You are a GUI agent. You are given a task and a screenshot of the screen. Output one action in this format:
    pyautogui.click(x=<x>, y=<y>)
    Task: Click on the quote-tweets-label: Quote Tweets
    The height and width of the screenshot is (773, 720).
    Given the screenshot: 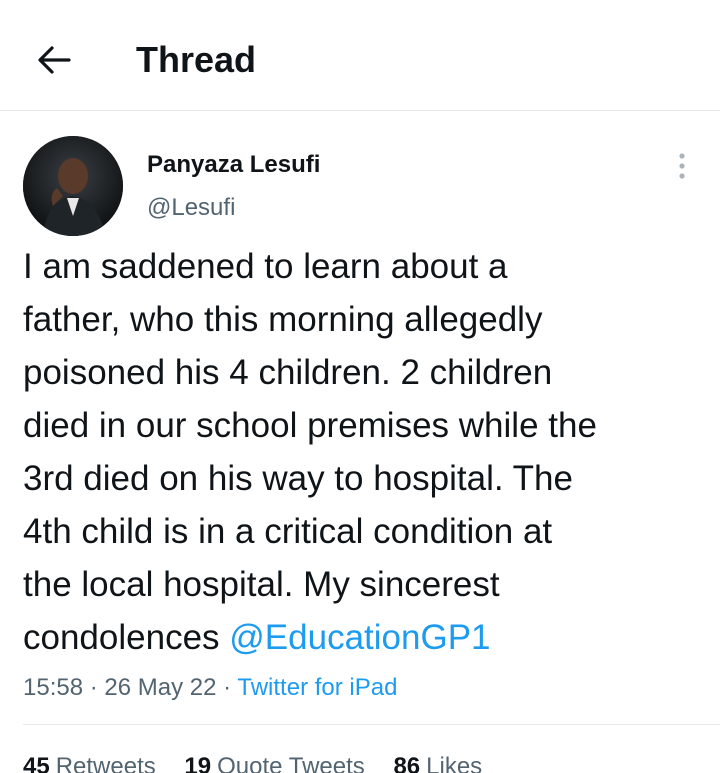 What is the action you would take?
    pyautogui.click(x=291, y=763)
    